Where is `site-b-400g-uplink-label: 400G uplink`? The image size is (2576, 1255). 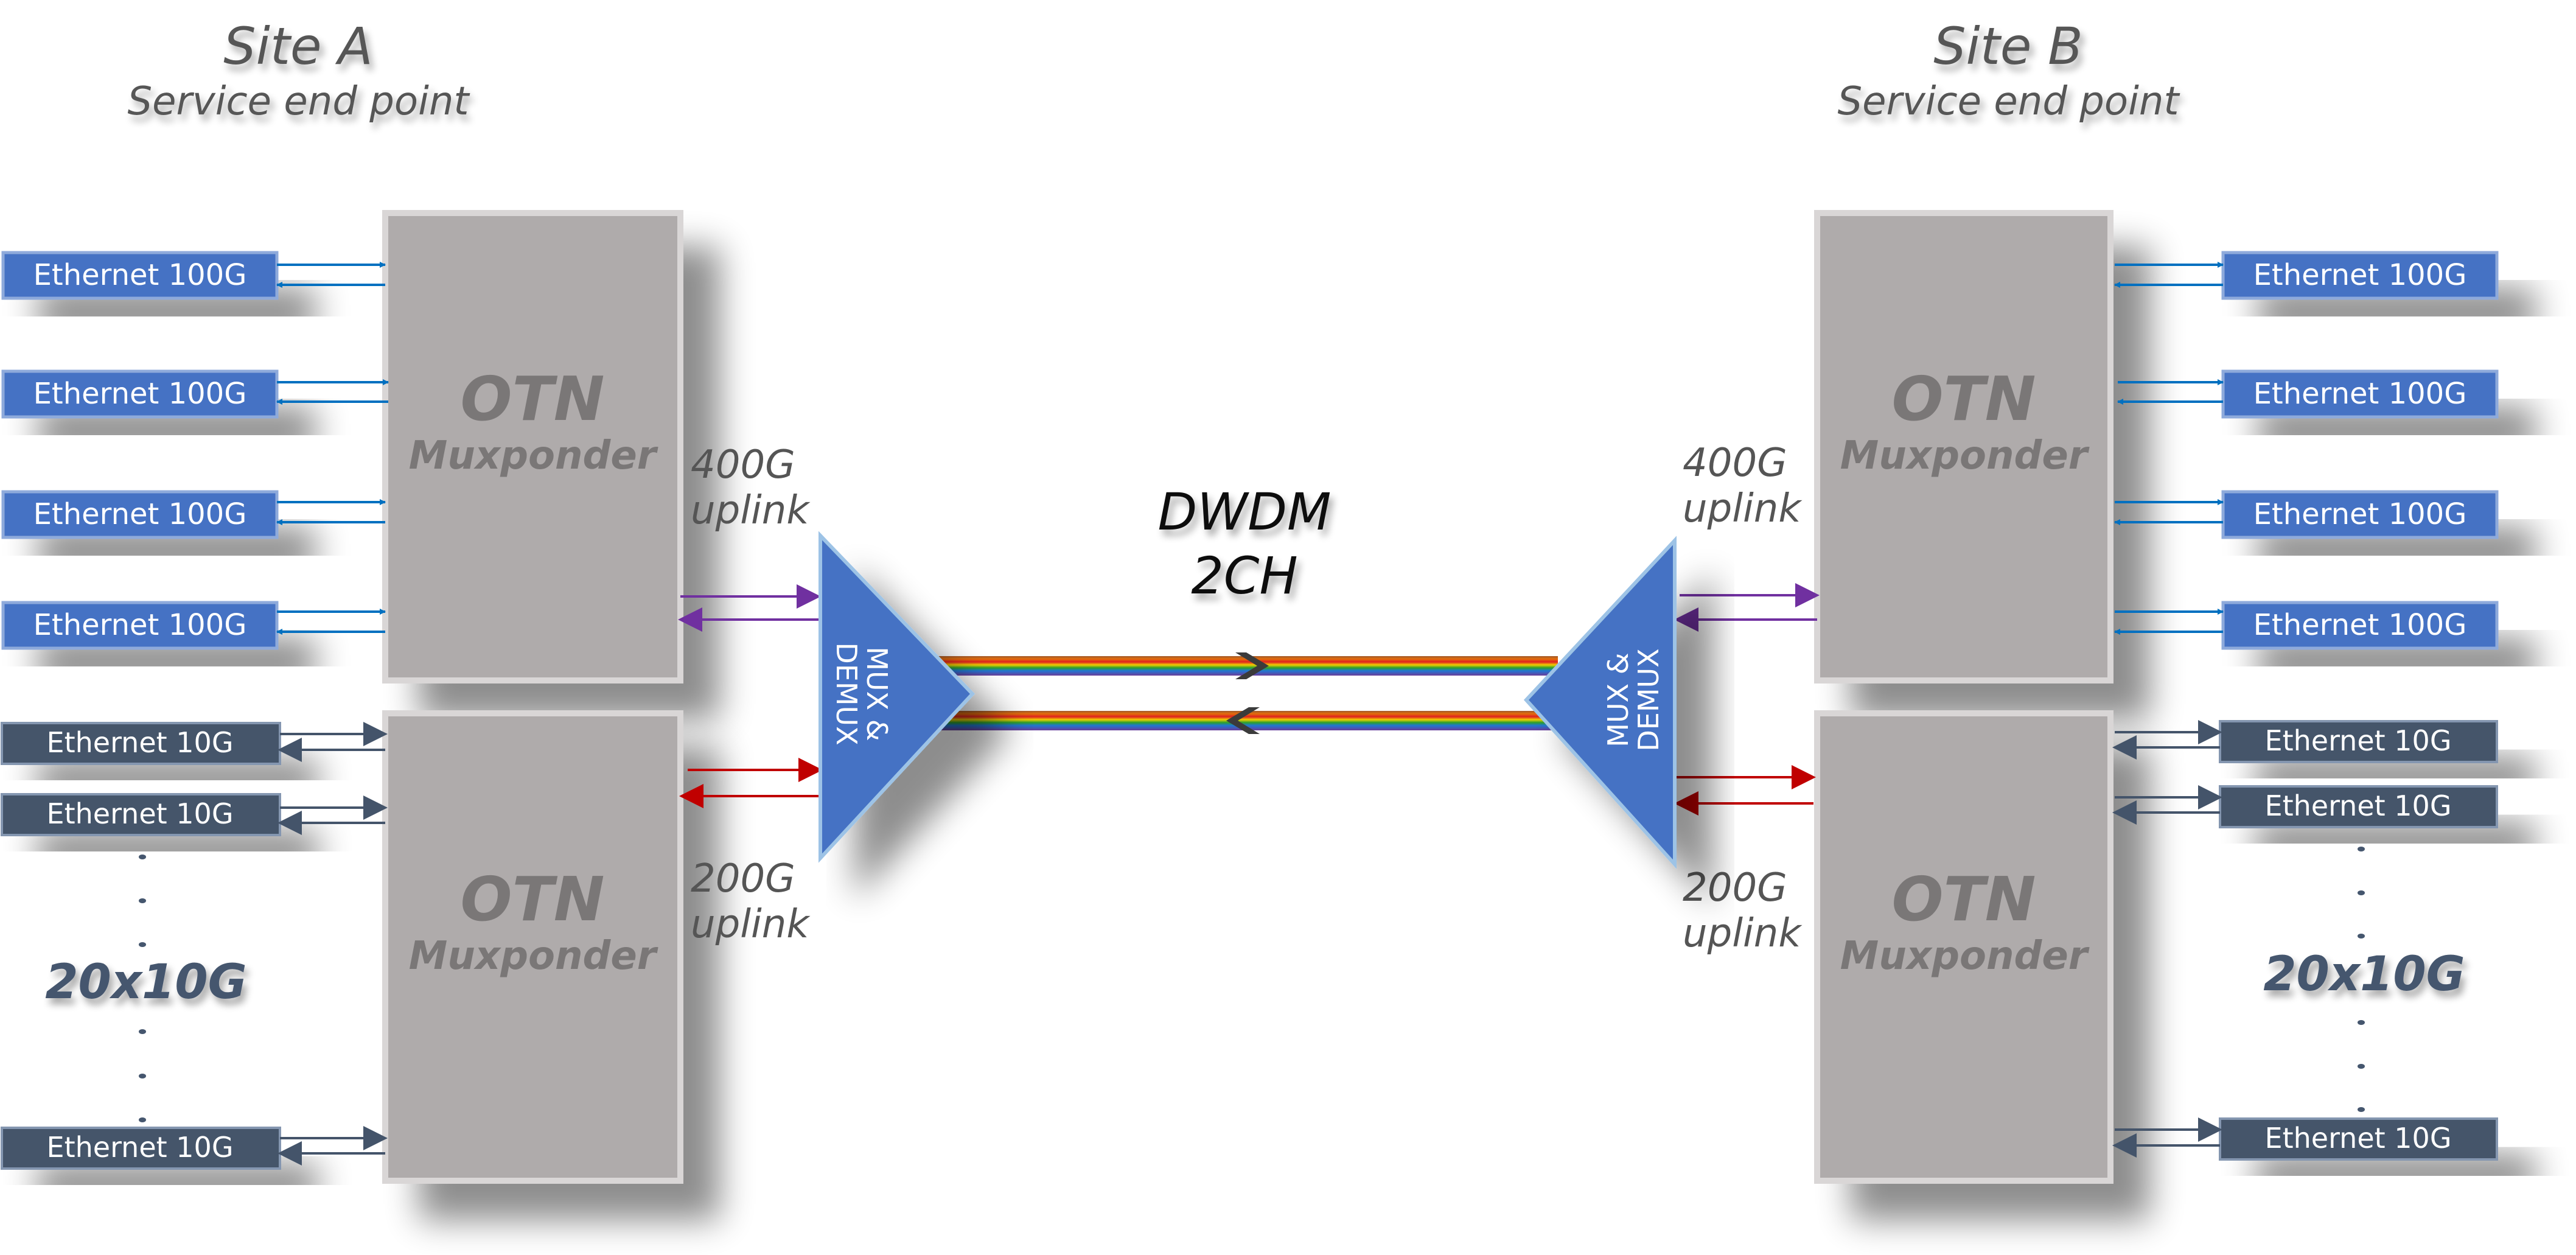
site-b-400g-uplink-label: 400G uplink is located at coordinates (1743, 486).